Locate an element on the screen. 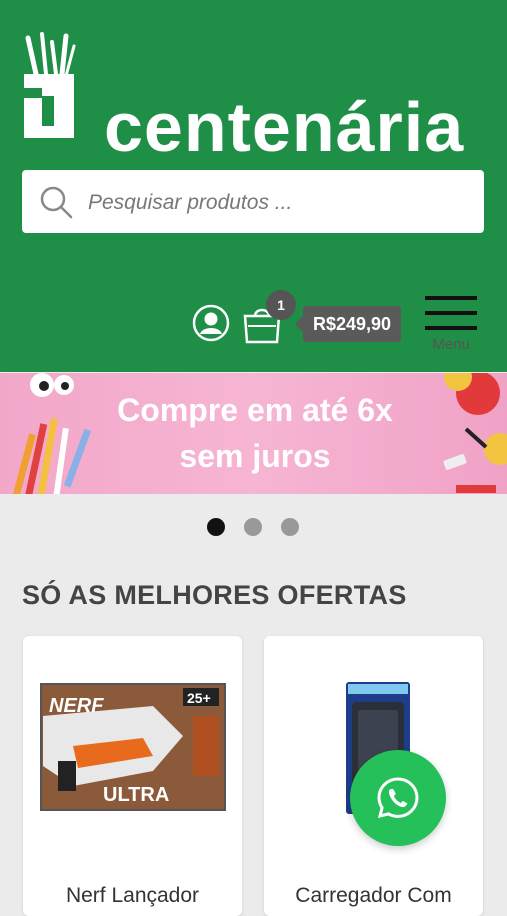 This screenshot has height=916, width=507. hamburger-menu-icon is located at coordinates (451, 313).